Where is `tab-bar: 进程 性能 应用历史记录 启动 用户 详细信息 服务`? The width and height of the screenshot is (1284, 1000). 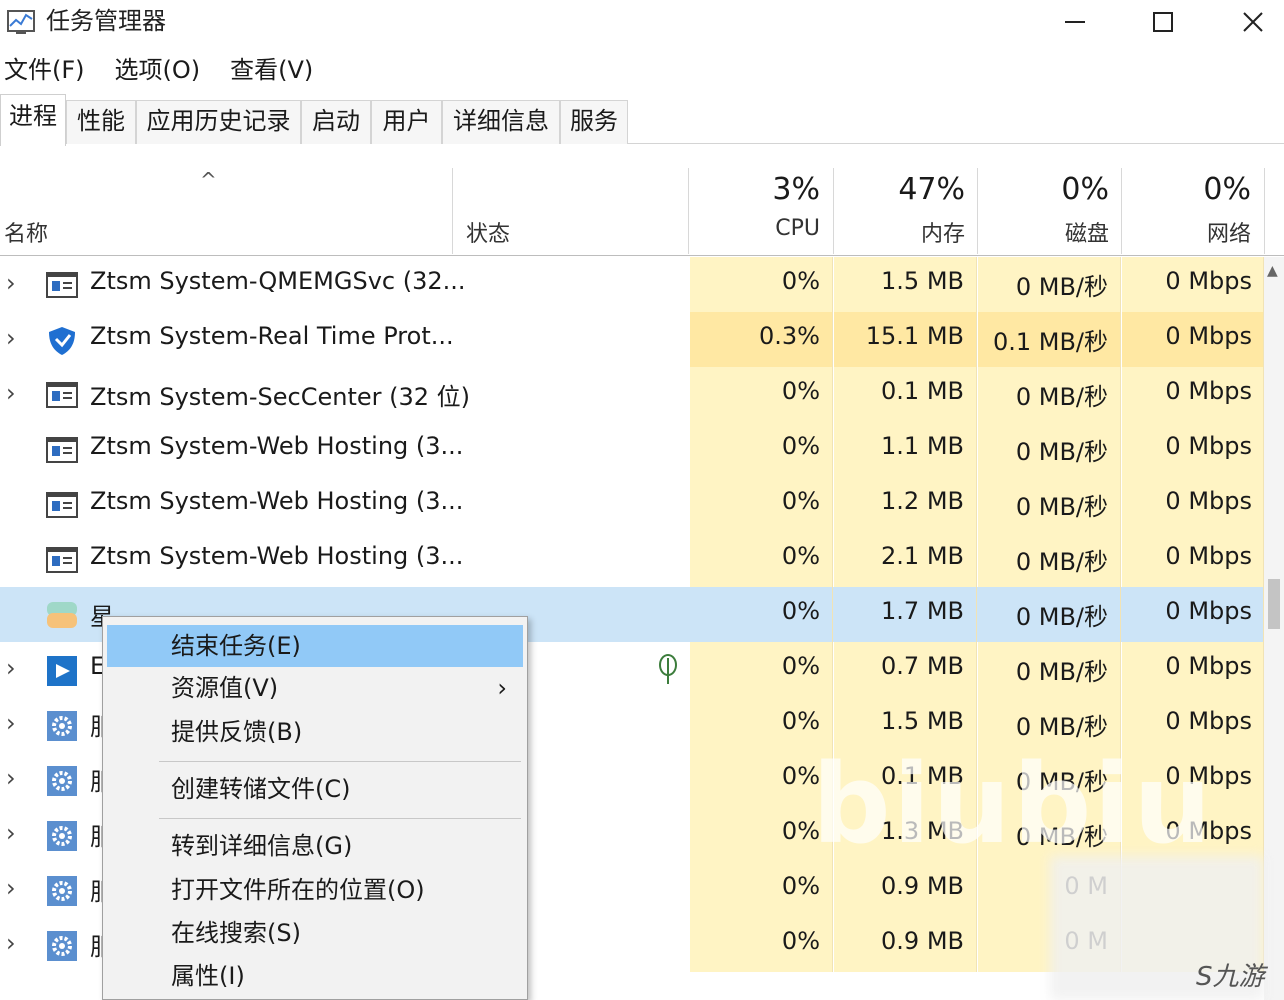
tab-bar: 进程 性能 应用历史记录 启动 用户 详细信息 服务 is located at coordinates (642, 120).